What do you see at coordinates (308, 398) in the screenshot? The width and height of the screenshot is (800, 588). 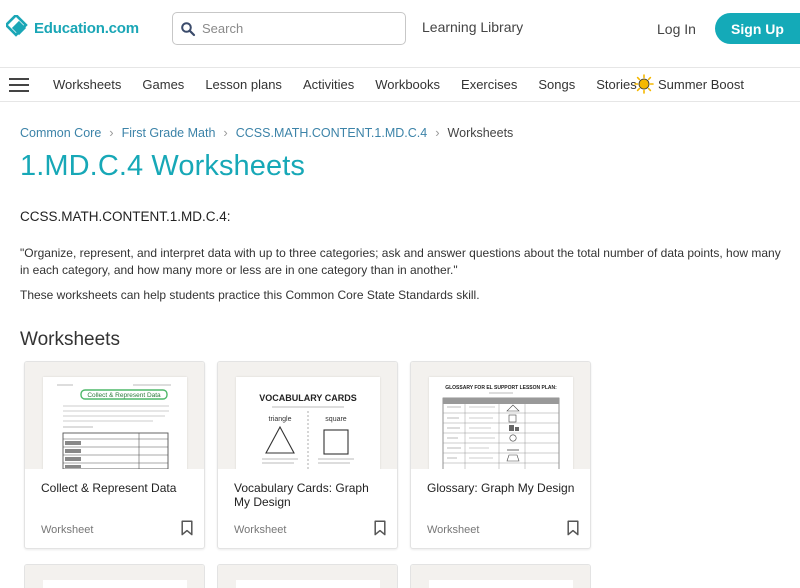 I see `thumb-heading: VOCABULARY CARDS` at bounding box center [308, 398].